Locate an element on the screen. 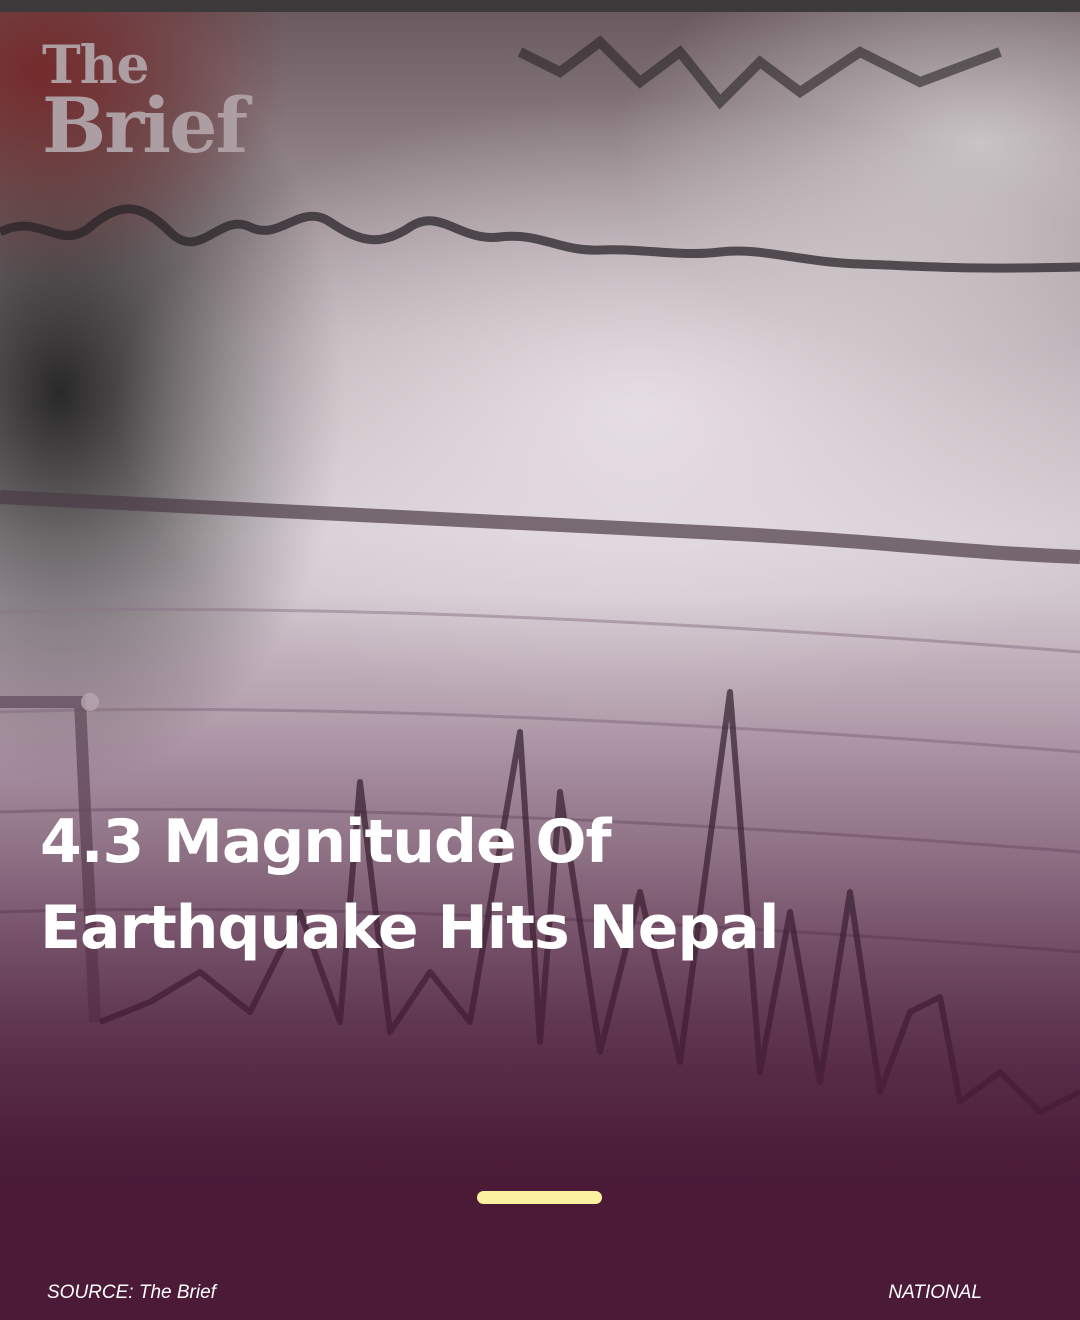 This screenshot has height=1320, width=1080. logo-line-brief: Brief is located at coordinates (145, 125).